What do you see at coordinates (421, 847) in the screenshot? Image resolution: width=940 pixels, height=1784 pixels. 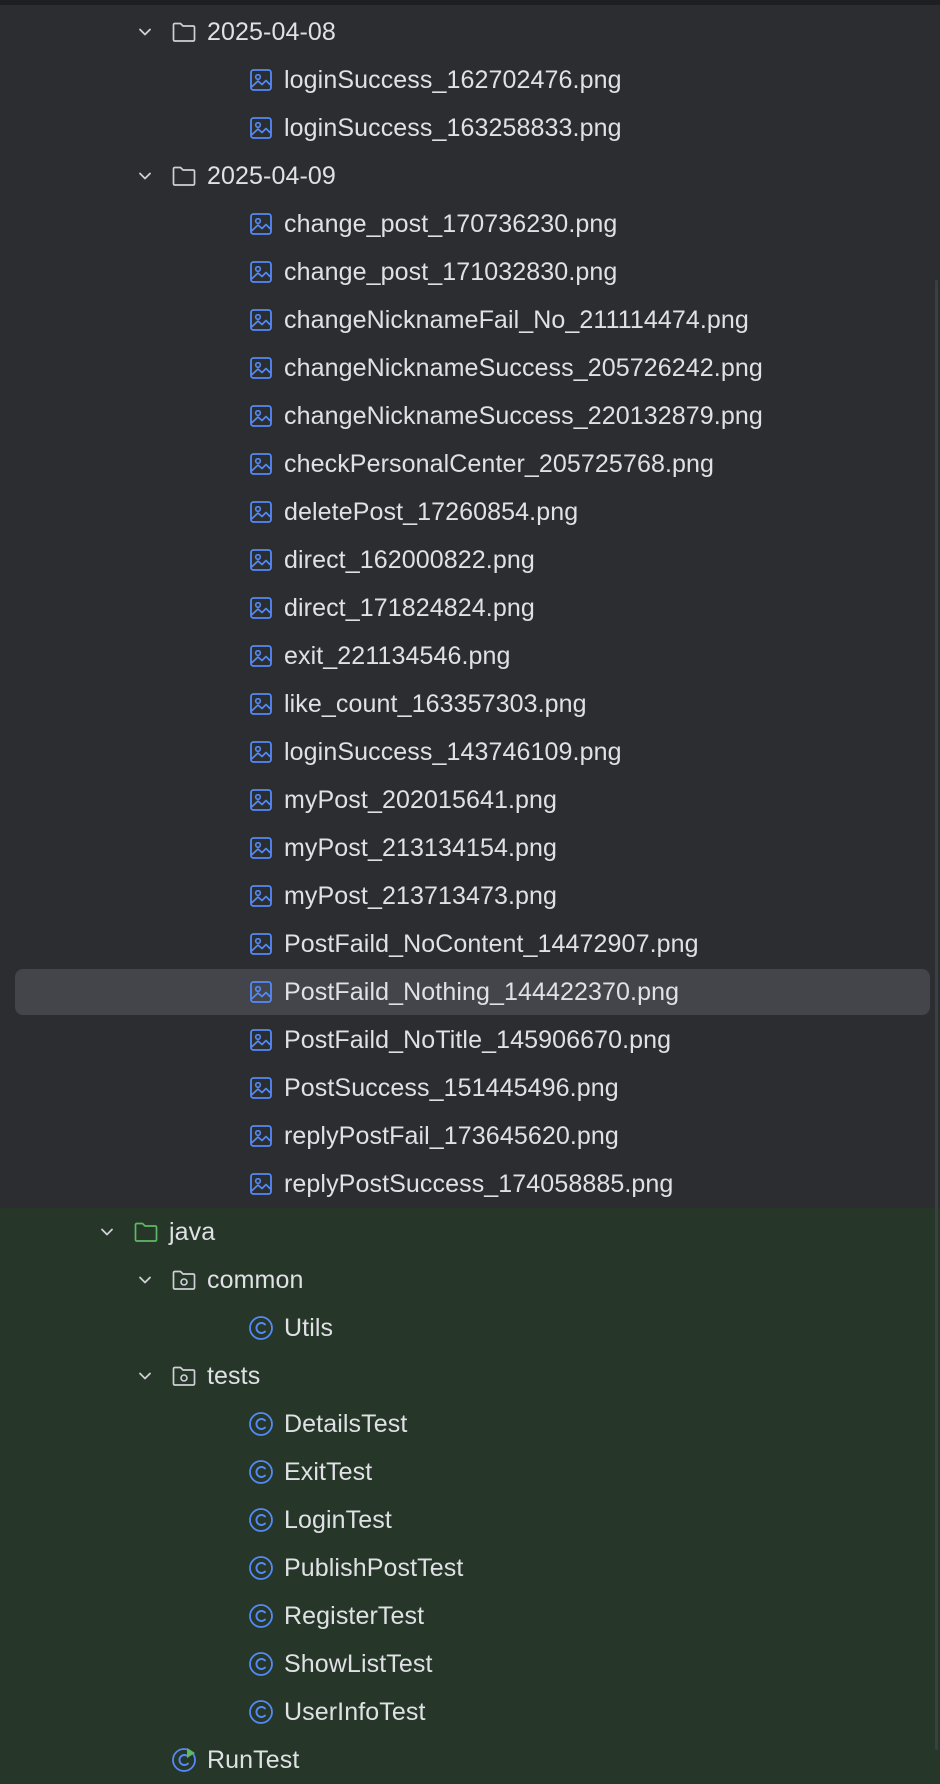 I see `tree-item-label: myPost_213134154.png` at bounding box center [421, 847].